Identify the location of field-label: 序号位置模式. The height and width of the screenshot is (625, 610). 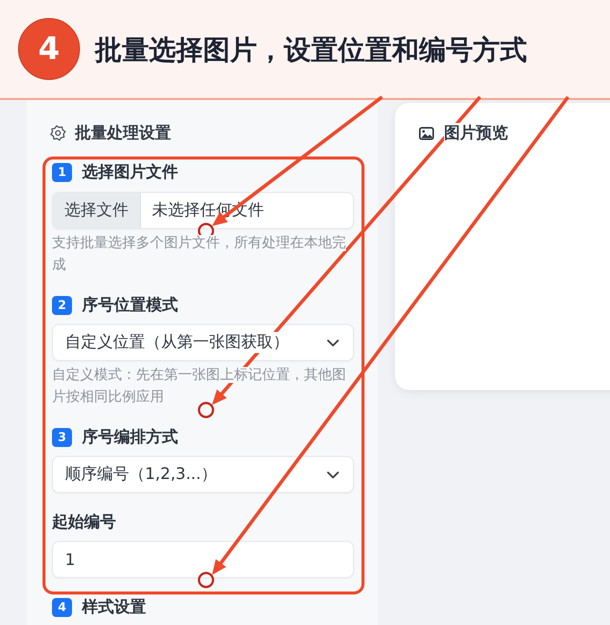
(130, 305).